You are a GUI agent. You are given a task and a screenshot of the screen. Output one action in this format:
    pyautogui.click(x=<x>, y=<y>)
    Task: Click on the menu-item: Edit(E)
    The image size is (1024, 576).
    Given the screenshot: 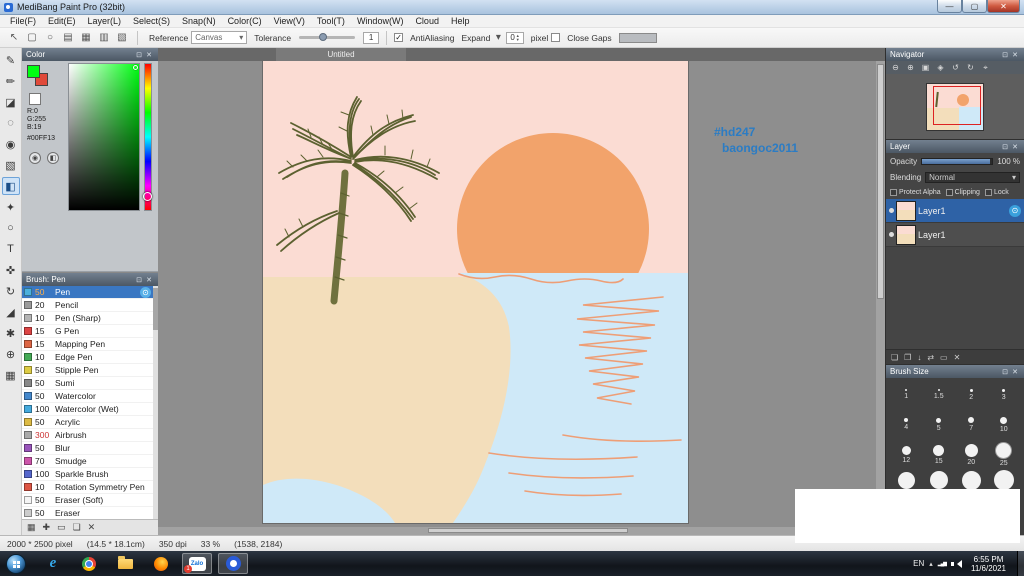 What is the action you would take?
    pyautogui.click(x=62, y=21)
    